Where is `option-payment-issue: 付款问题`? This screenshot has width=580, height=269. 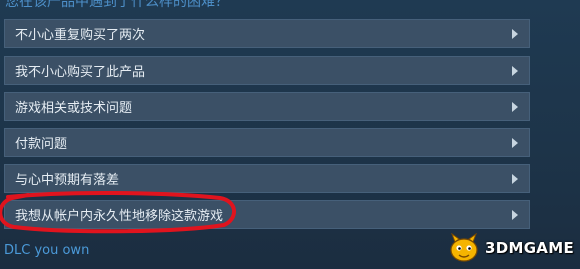
option-payment-issue: 付款问题 is located at coordinates (267, 142).